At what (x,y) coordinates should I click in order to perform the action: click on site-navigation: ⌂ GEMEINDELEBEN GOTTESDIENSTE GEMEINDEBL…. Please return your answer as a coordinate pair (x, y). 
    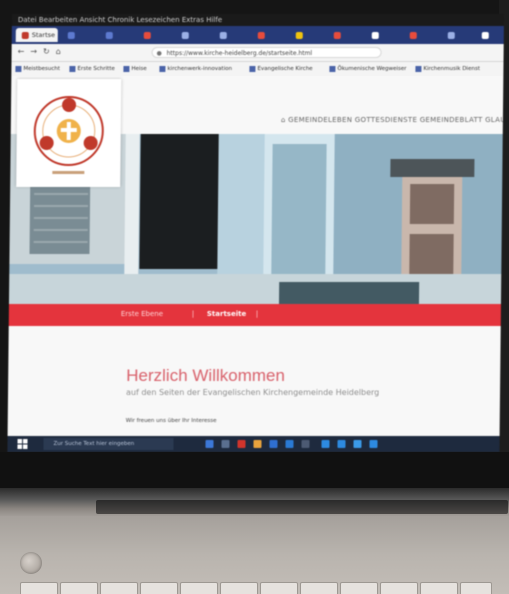
    Looking at the image, I should click on (392, 120).